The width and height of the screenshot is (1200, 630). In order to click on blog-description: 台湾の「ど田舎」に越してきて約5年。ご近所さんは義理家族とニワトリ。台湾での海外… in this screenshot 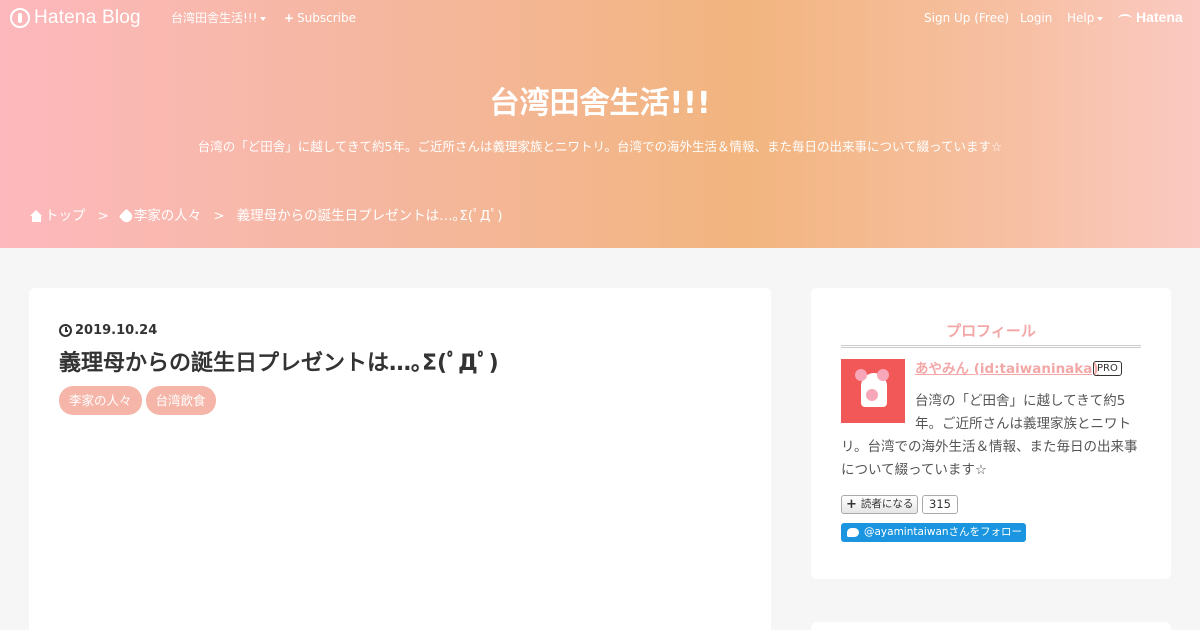, I will do `click(600, 146)`.